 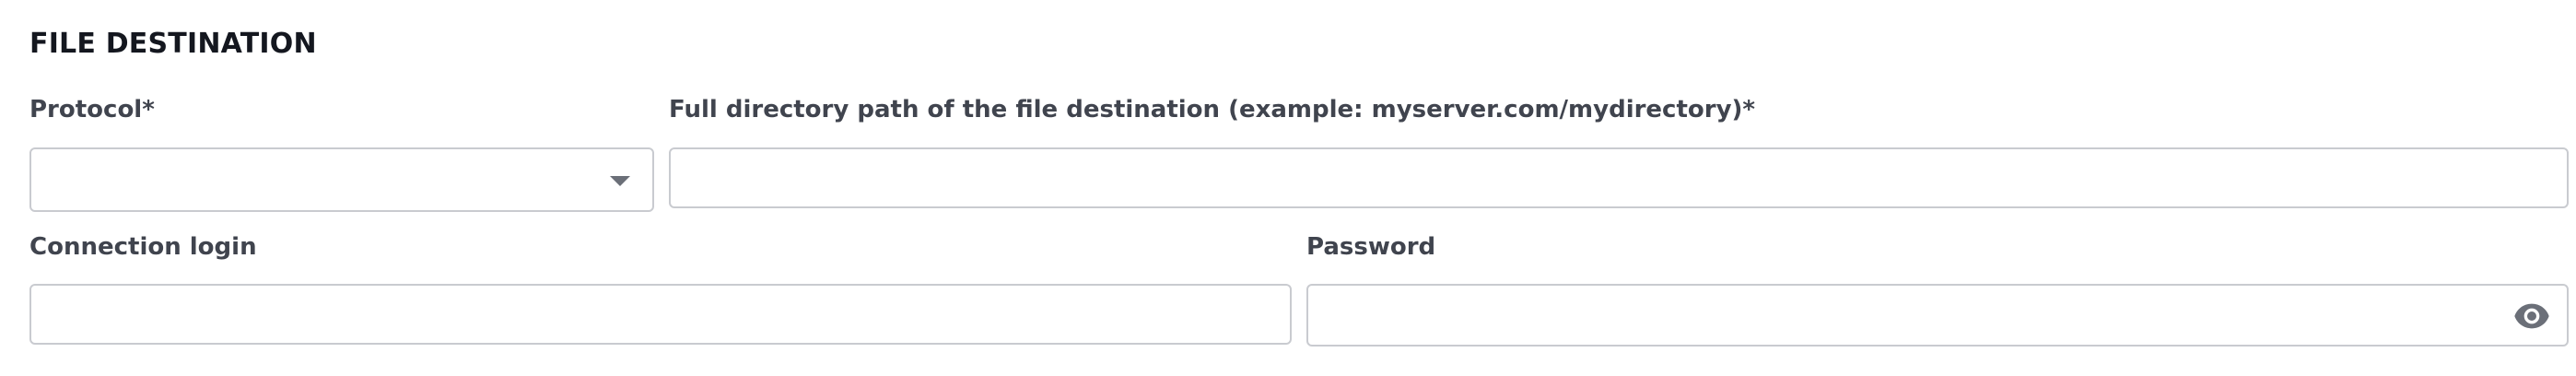 I want to click on connection-login-field, so click(x=660, y=314).